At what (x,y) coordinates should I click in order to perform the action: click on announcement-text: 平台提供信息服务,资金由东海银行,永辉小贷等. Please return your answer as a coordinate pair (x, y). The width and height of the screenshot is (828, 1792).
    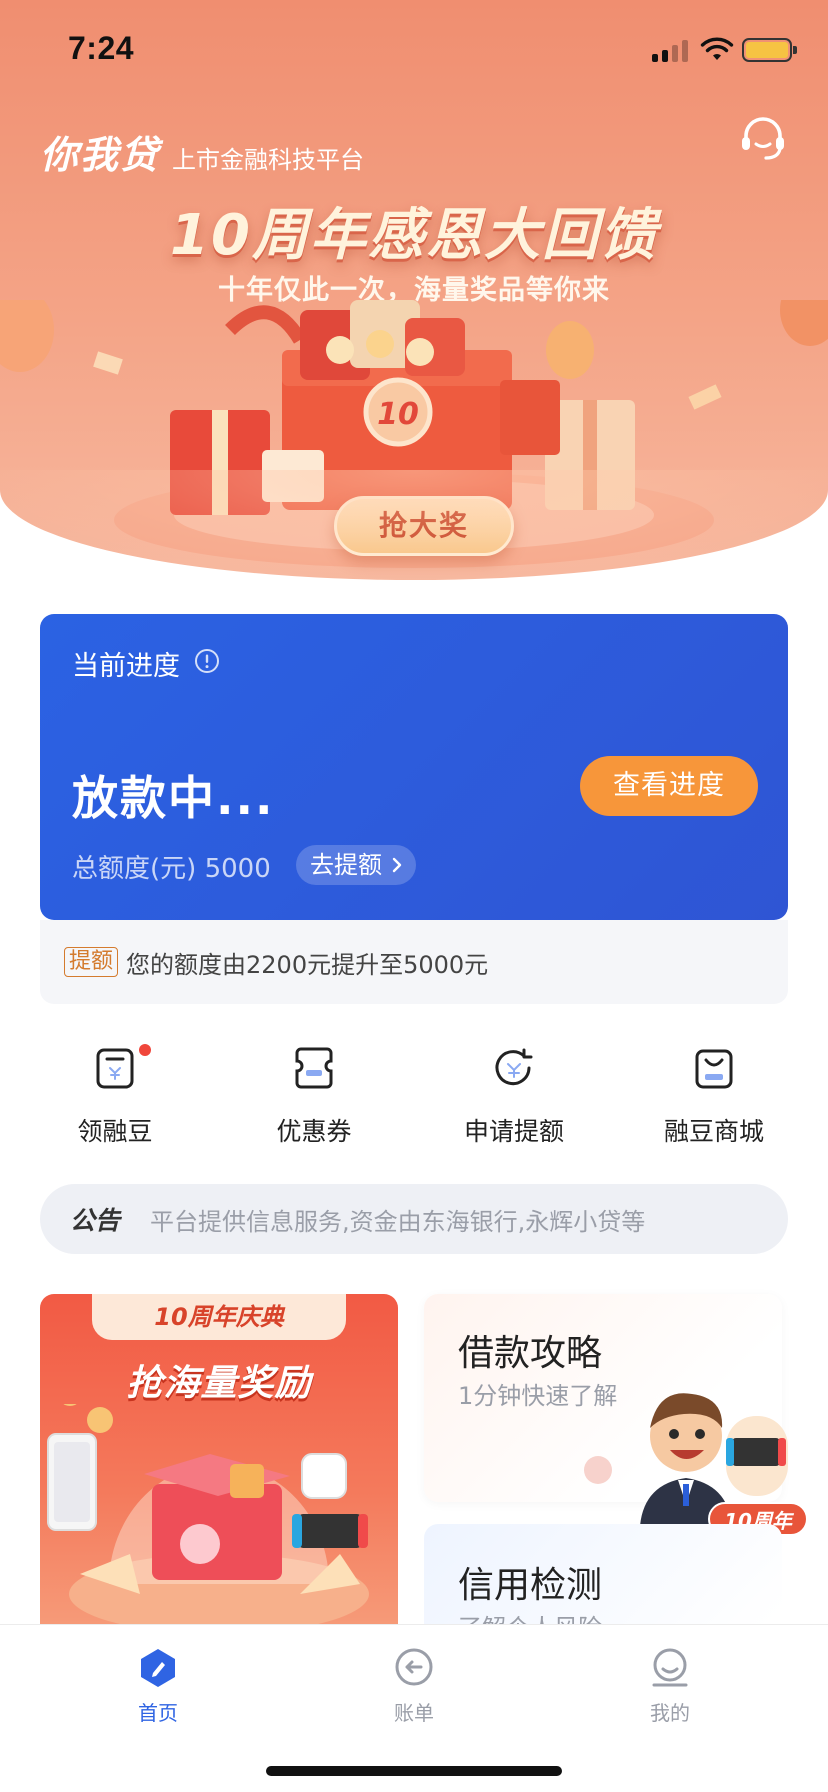
    Looking at the image, I should click on (398, 1221).